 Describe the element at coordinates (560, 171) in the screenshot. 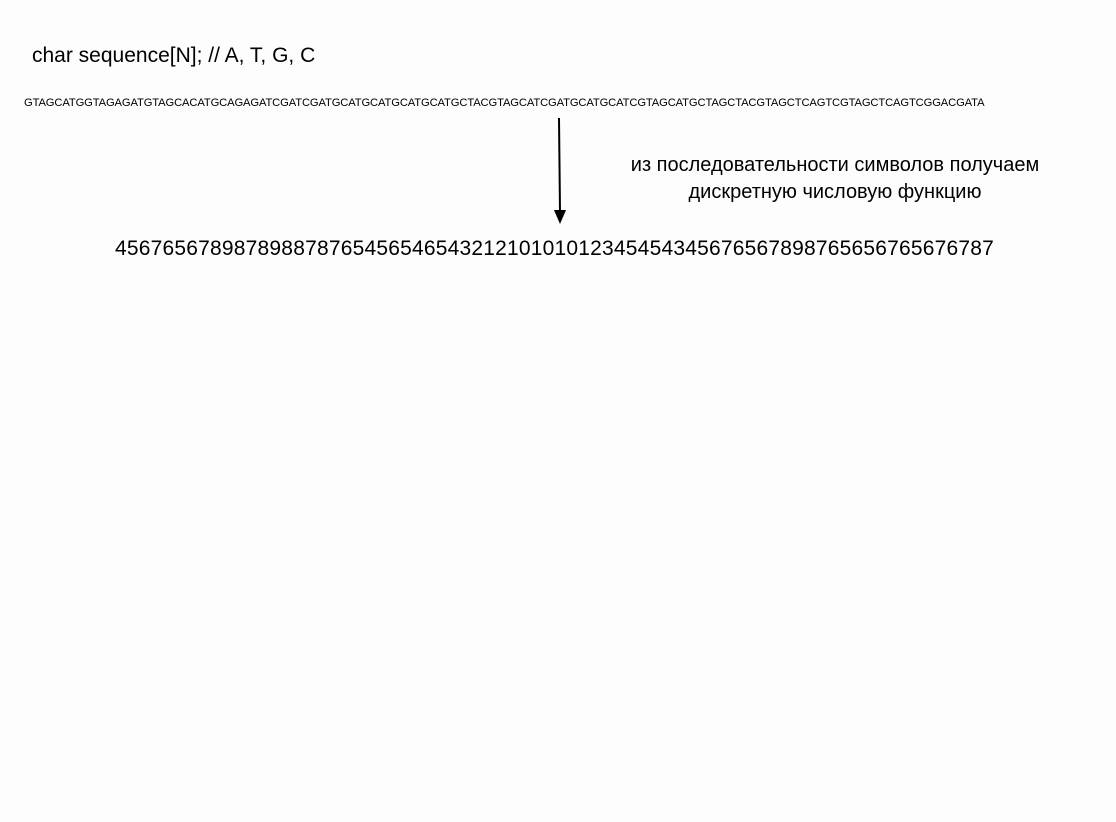

I see `down-arrow-icon` at that location.